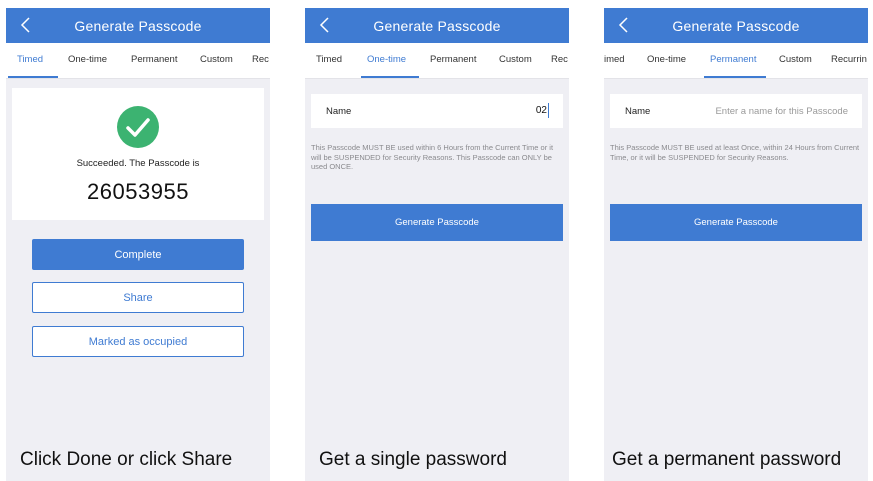  What do you see at coordinates (138, 191) in the screenshot?
I see `generated-passcode: 26053955` at bounding box center [138, 191].